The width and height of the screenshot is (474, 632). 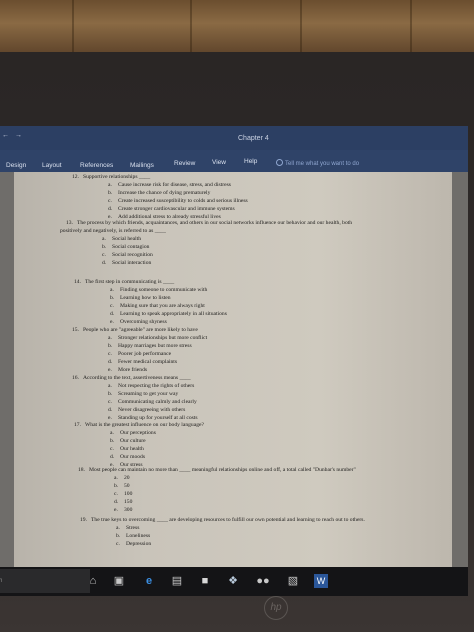 What do you see at coordinates (150, 347) in the screenshot?
I see `answer-option: b. Happy marriages but more stress` at bounding box center [150, 347].